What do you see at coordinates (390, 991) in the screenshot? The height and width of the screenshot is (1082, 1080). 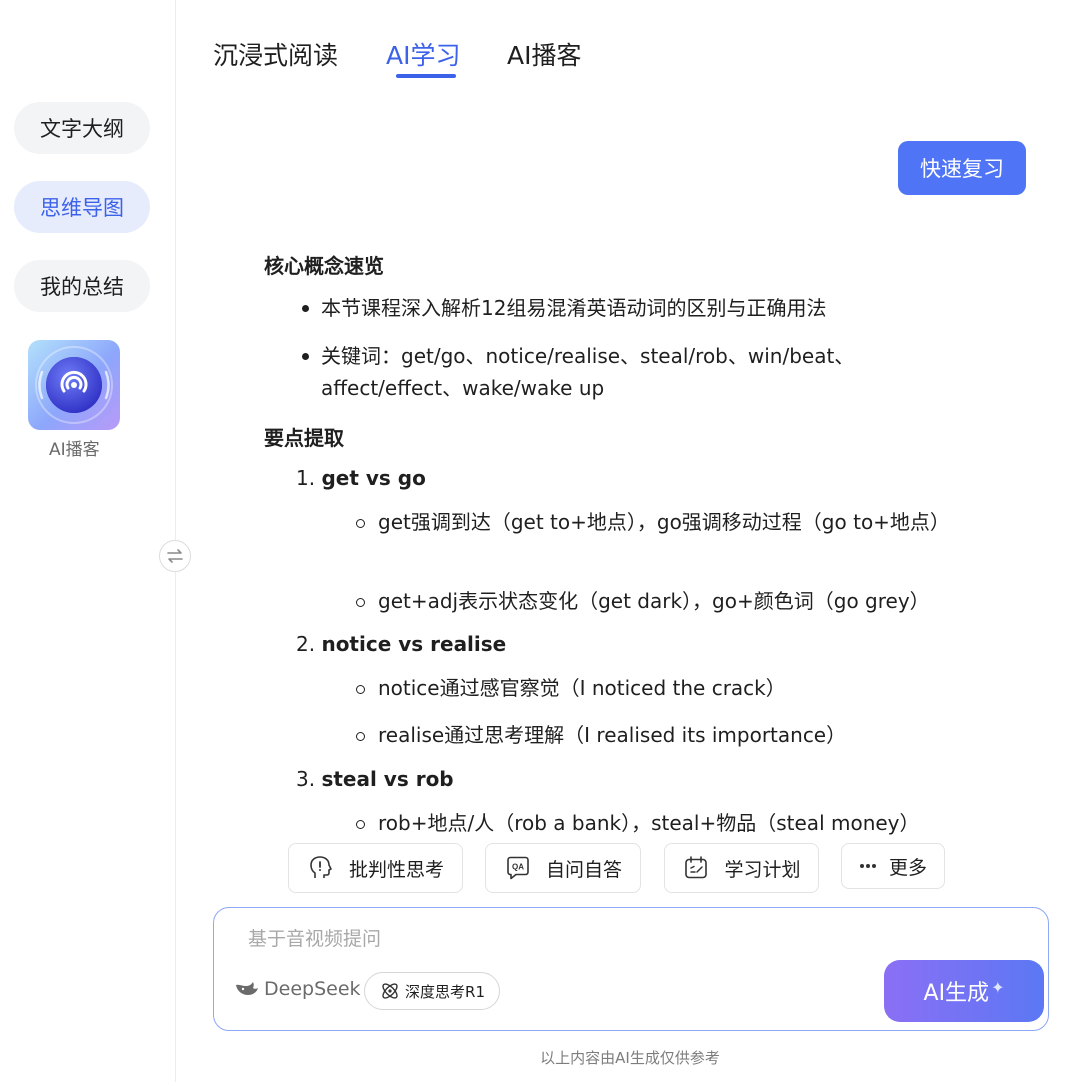 I see `atom-icon` at bounding box center [390, 991].